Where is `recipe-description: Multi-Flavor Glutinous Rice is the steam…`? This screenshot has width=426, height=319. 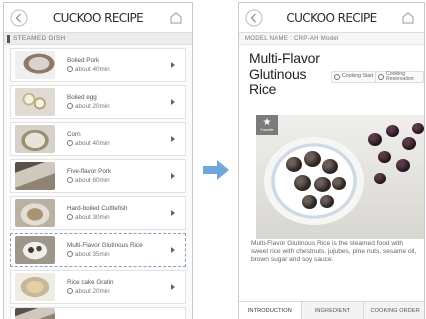 recipe-description: Multi-Flavor Glutinous Rice is the steam… is located at coordinates (334, 252).